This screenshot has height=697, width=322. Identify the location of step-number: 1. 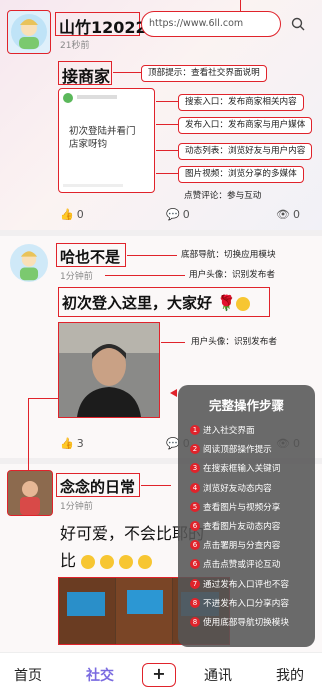
(195, 430).